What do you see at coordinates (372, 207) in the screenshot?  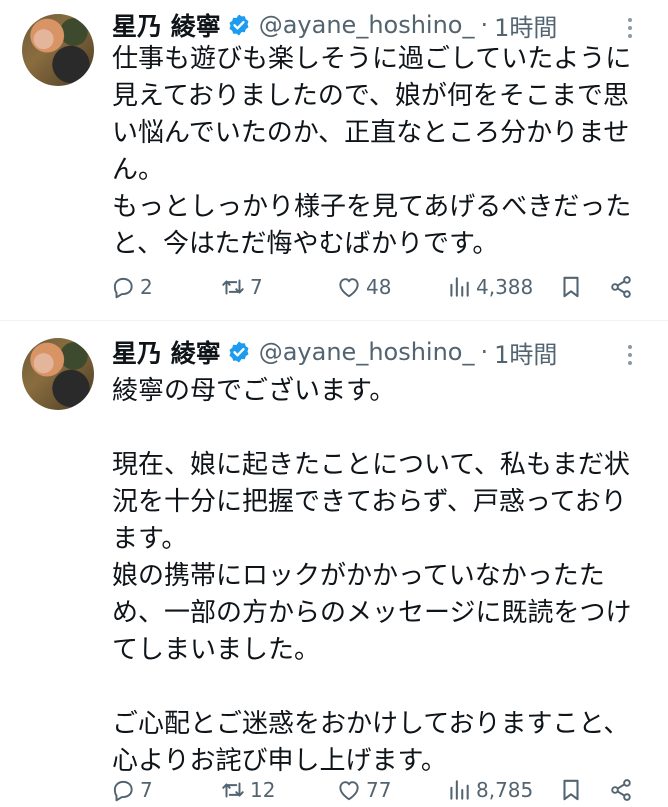 I see `tweet-line: もっとしっかり様子を見てあげるべきだった` at bounding box center [372, 207].